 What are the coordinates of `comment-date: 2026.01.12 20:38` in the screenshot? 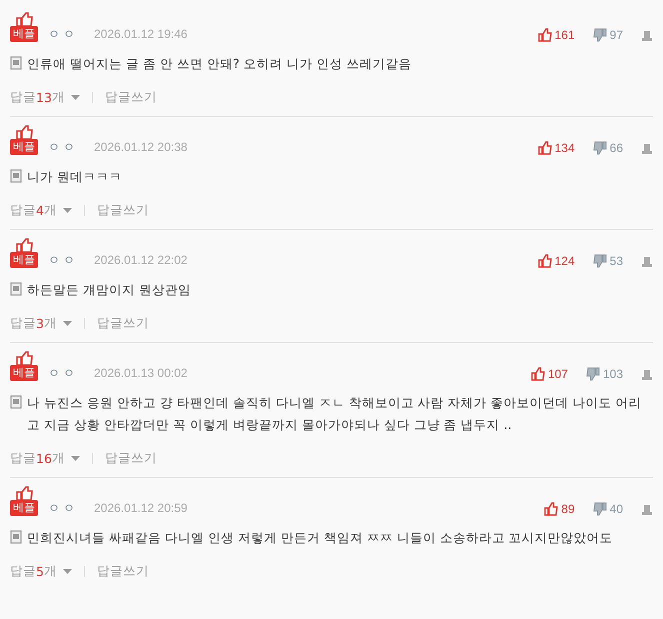 It's located at (141, 147).